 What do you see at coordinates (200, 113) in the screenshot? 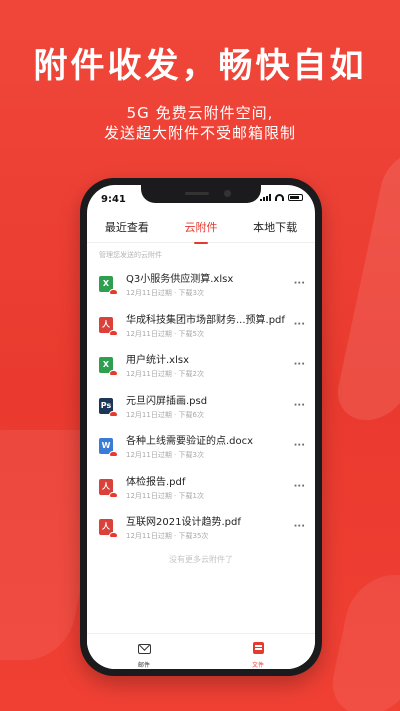
I see `hero-subtitle-line1: 5G 免费云附件空间,` at bounding box center [200, 113].